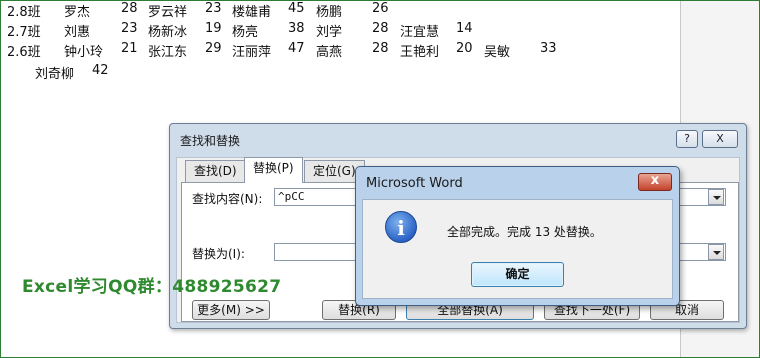 The image size is (760, 358). Describe the element at coordinates (464, 48) in the screenshot. I see `score-cell: 20` at that location.